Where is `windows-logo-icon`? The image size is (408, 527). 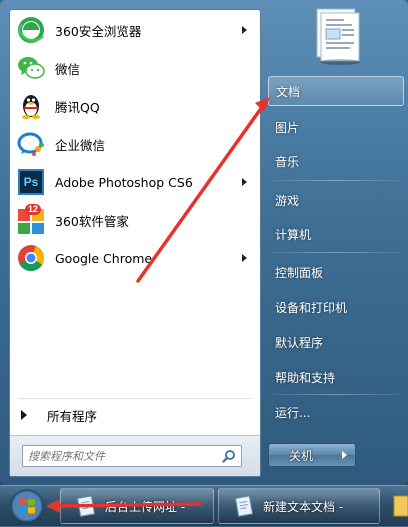 windows-logo-icon is located at coordinates (27, 506).